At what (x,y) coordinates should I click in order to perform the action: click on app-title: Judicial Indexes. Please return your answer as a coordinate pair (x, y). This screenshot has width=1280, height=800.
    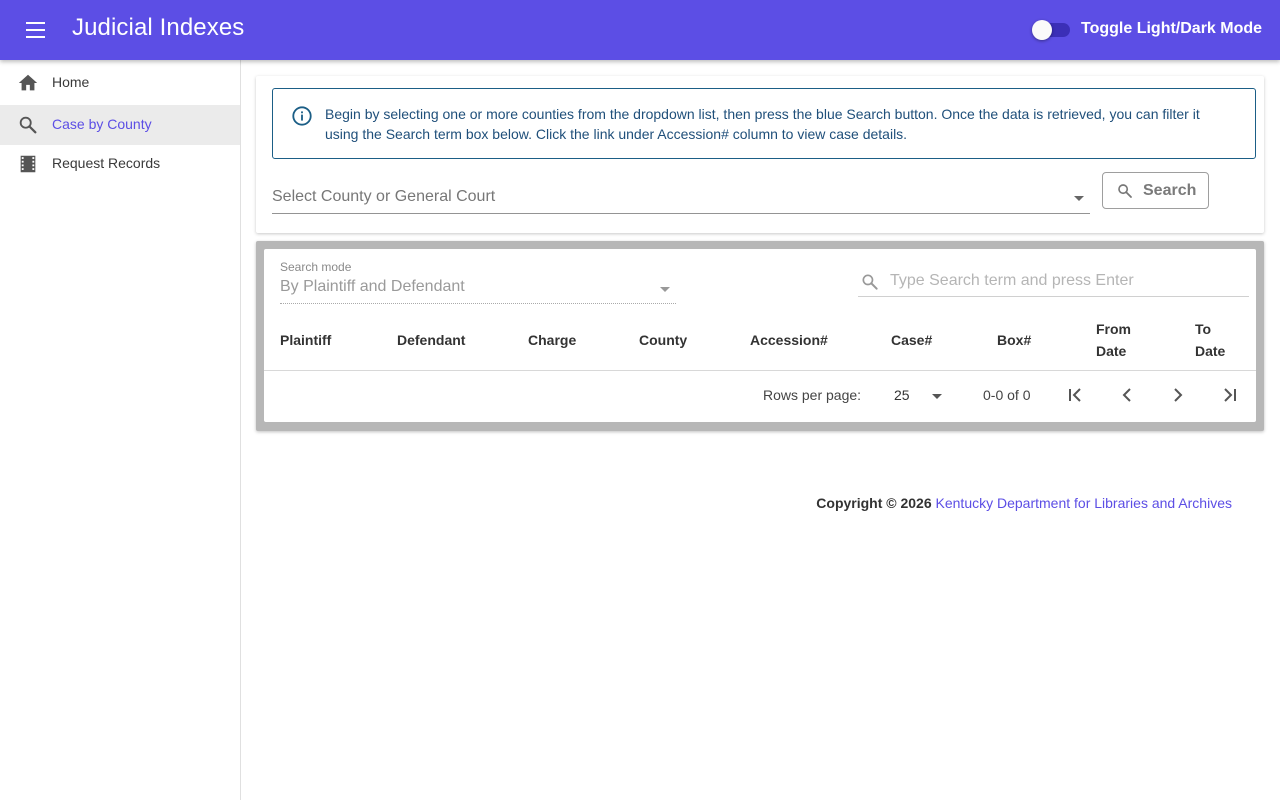
    Looking at the image, I should click on (158, 27).